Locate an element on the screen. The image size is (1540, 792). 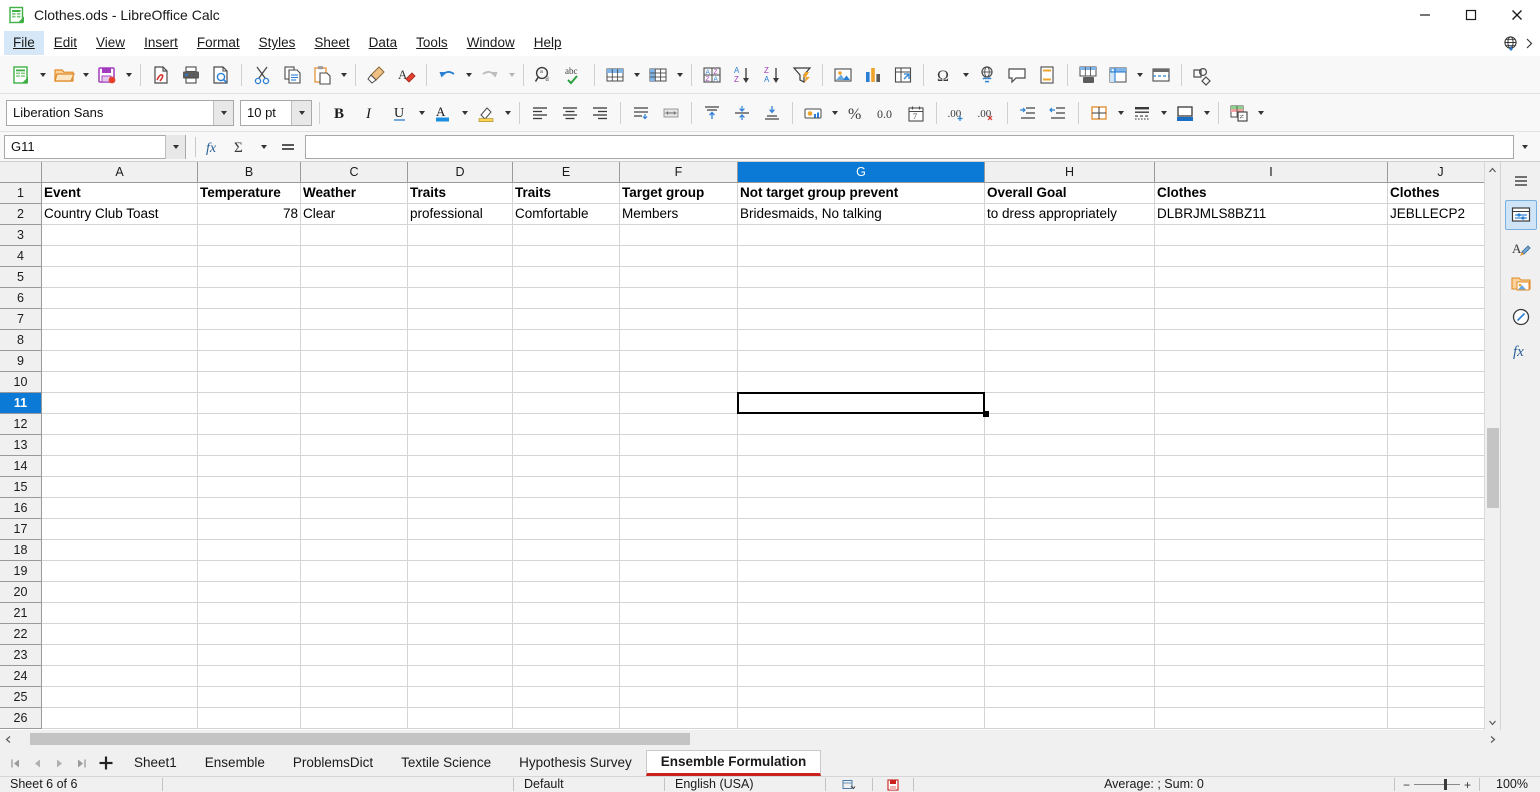
redo-icon is located at coordinates (490, 75).